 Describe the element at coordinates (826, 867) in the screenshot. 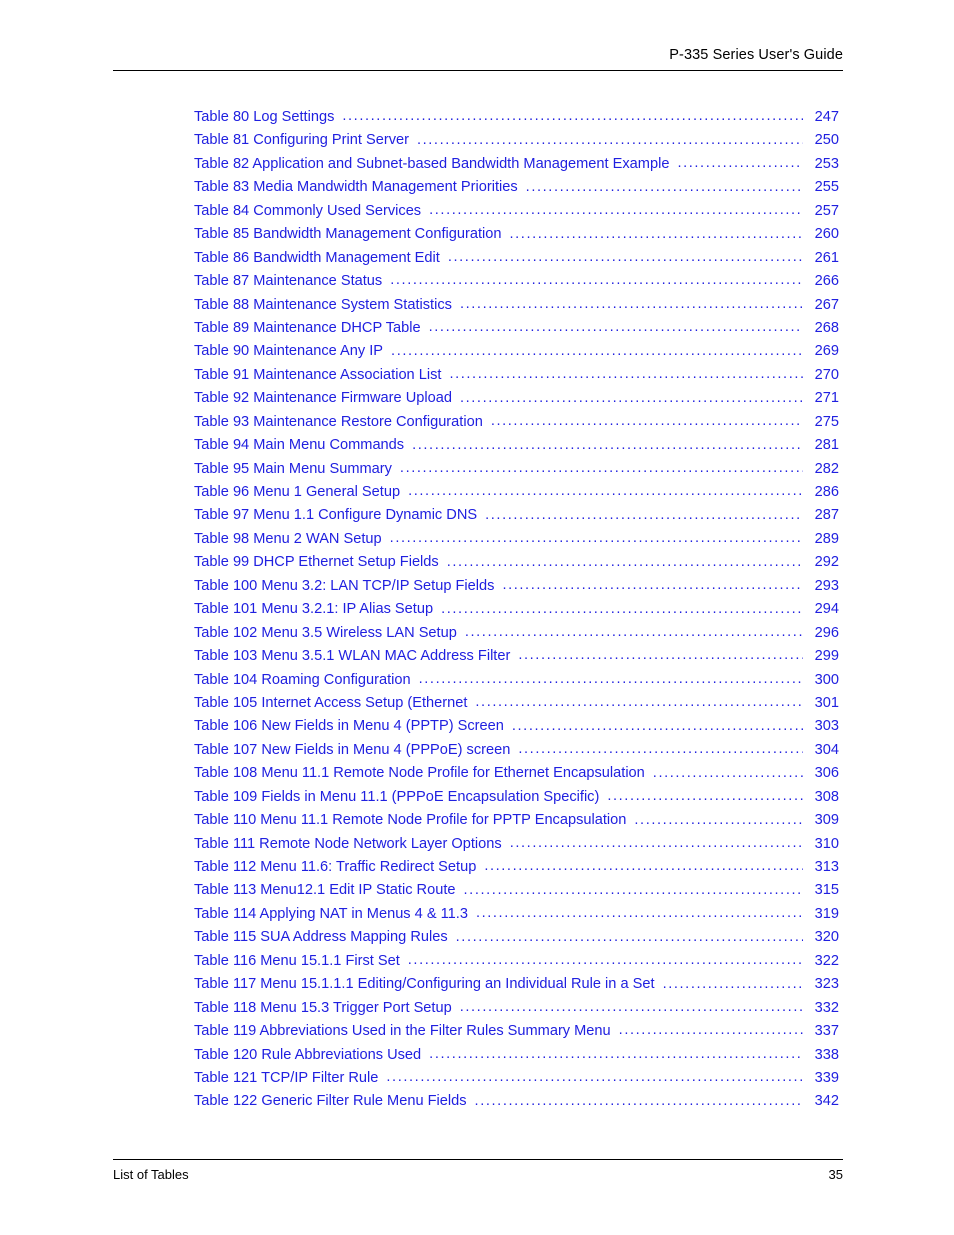

I see `toc-entry-page-number: 313` at that location.